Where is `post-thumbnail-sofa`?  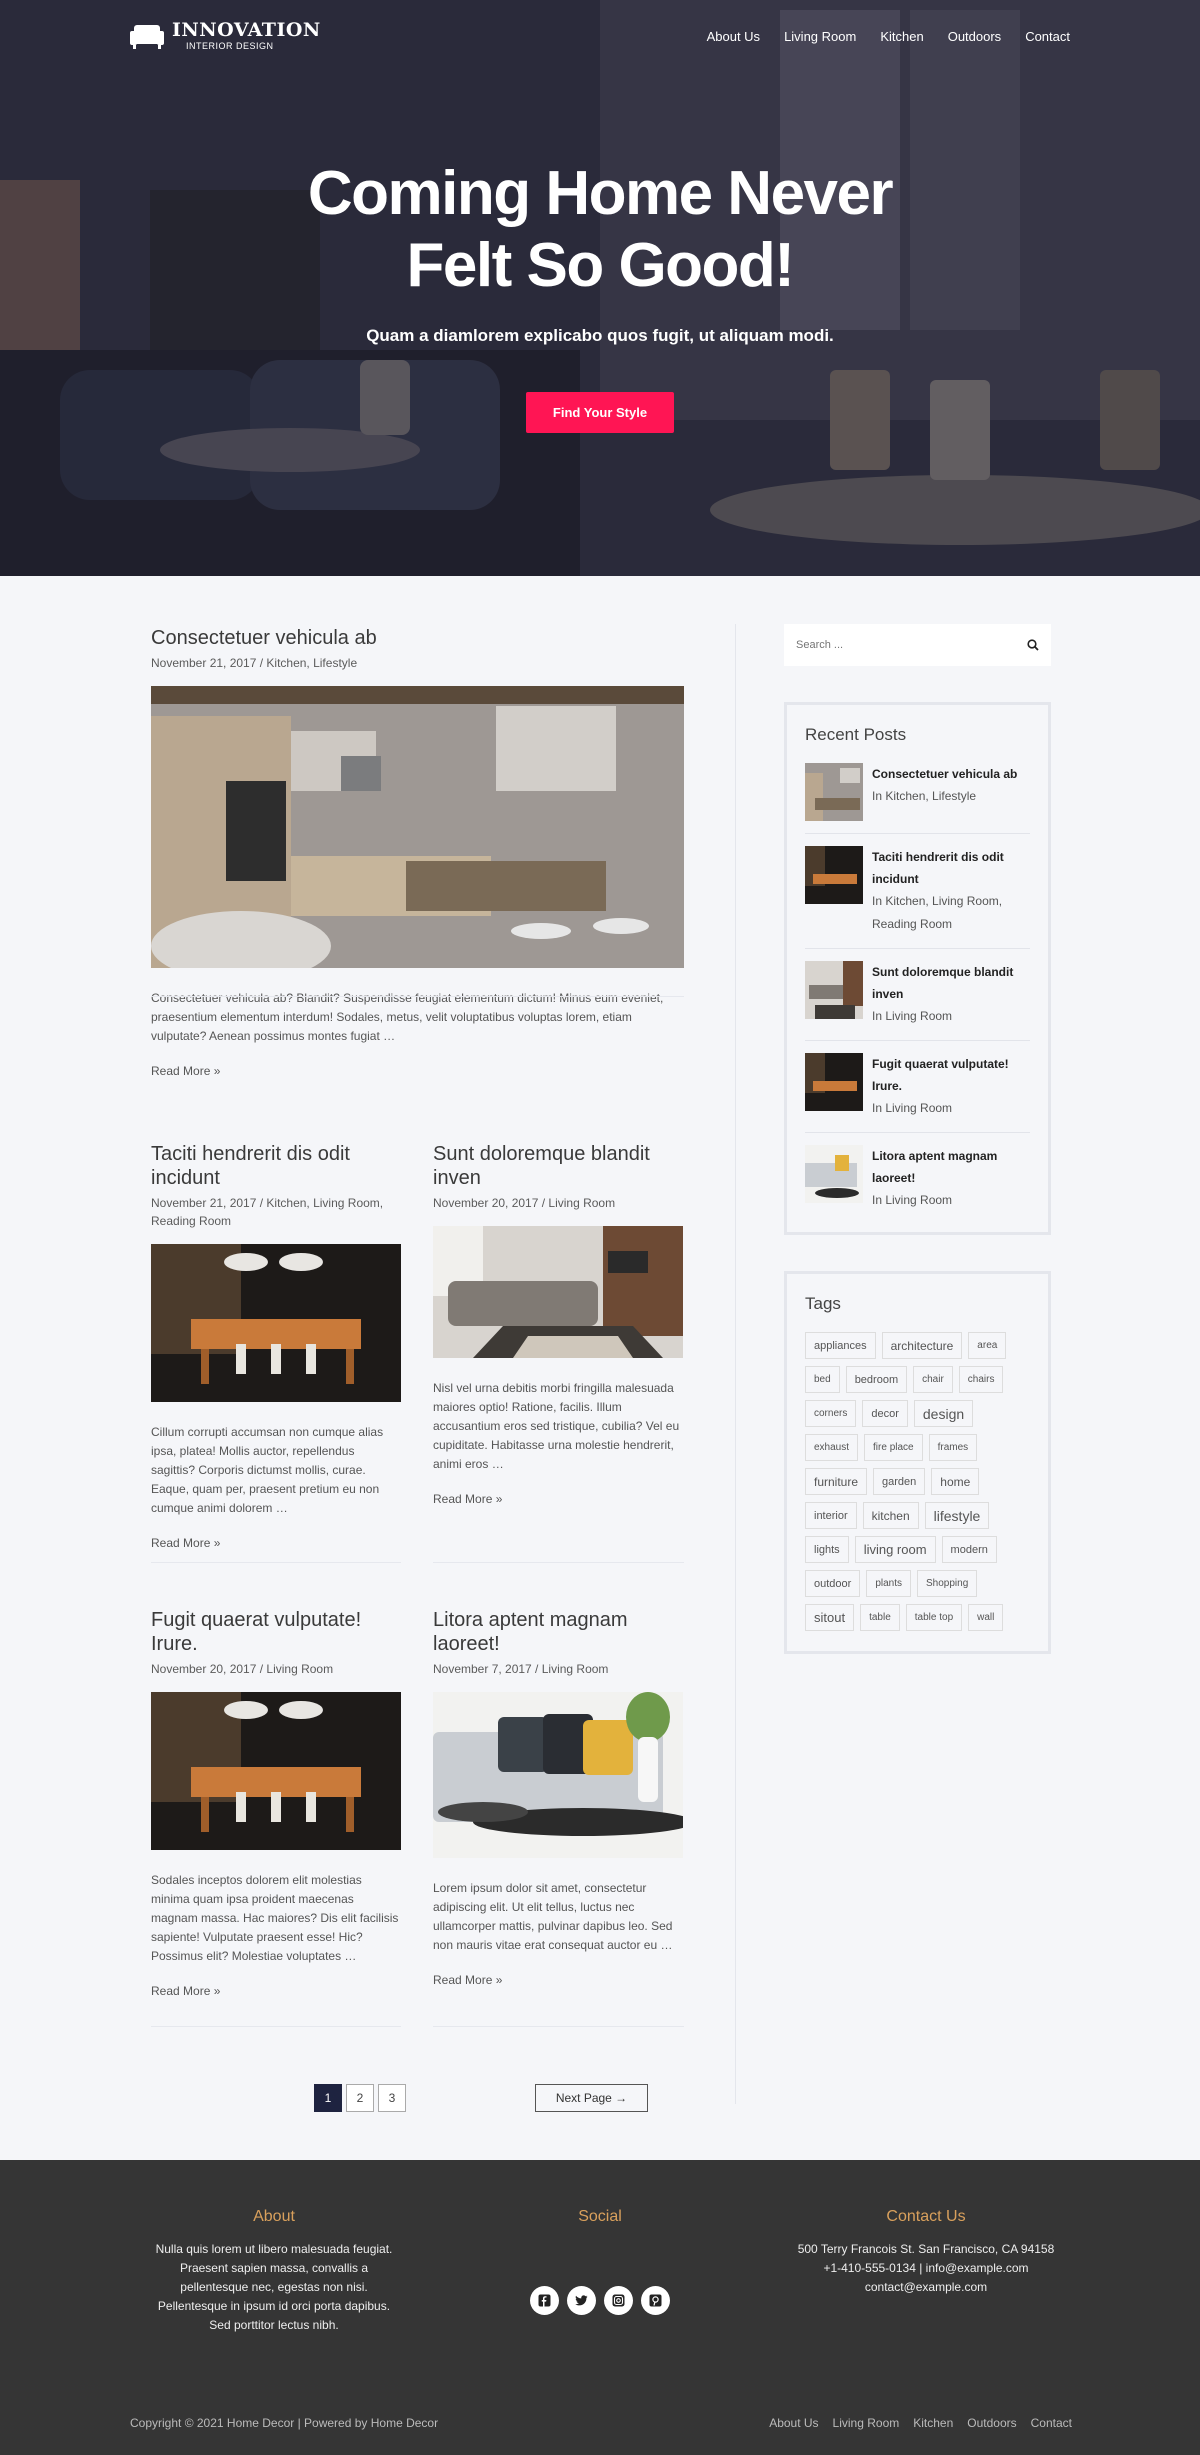 post-thumbnail-sofa is located at coordinates (563, 1775).